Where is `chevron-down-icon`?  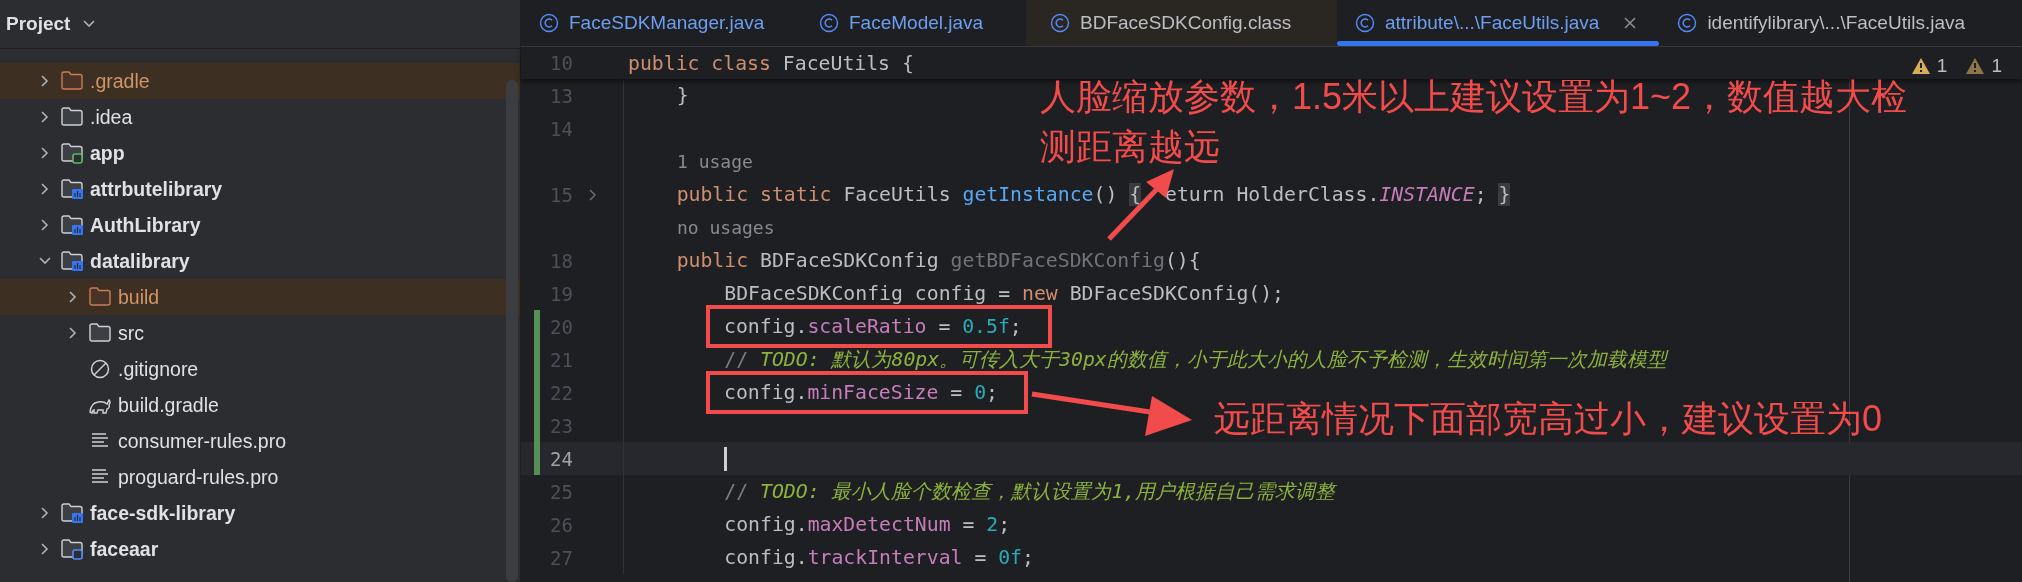
chevron-down-icon is located at coordinates (89, 24).